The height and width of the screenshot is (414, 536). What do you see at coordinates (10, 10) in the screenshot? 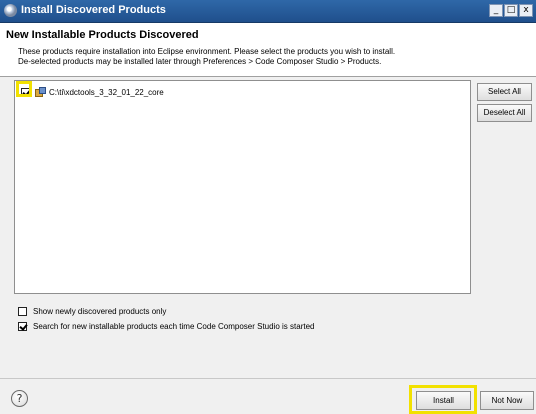
I see `eclipse-app-icon` at bounding box center [10, 10].